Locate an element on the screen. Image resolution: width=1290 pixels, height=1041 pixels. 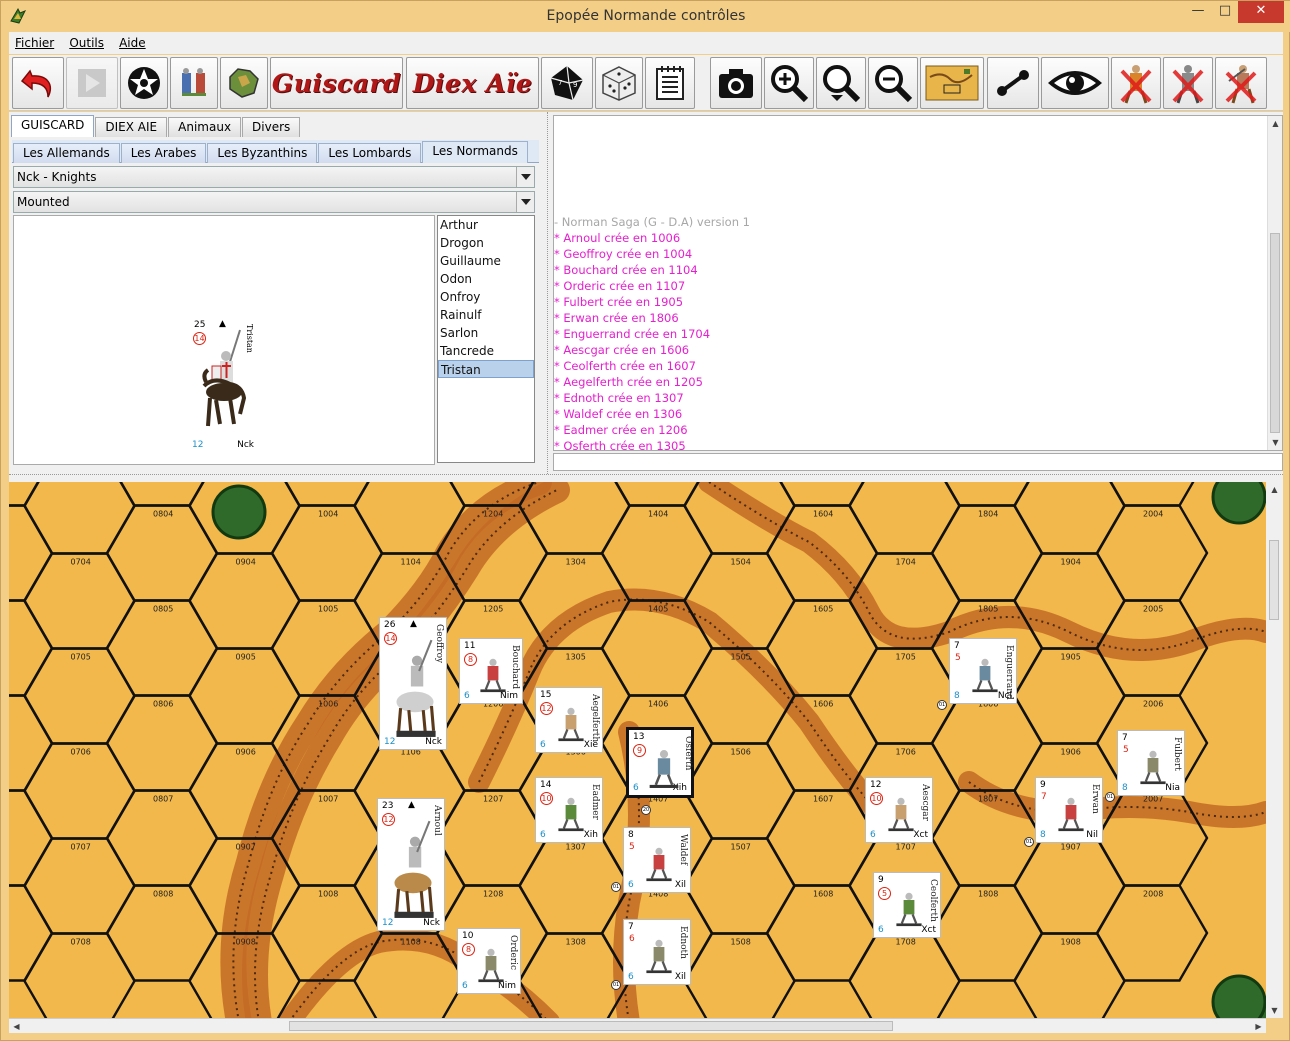
map-button is located at coordinates (244, 83).